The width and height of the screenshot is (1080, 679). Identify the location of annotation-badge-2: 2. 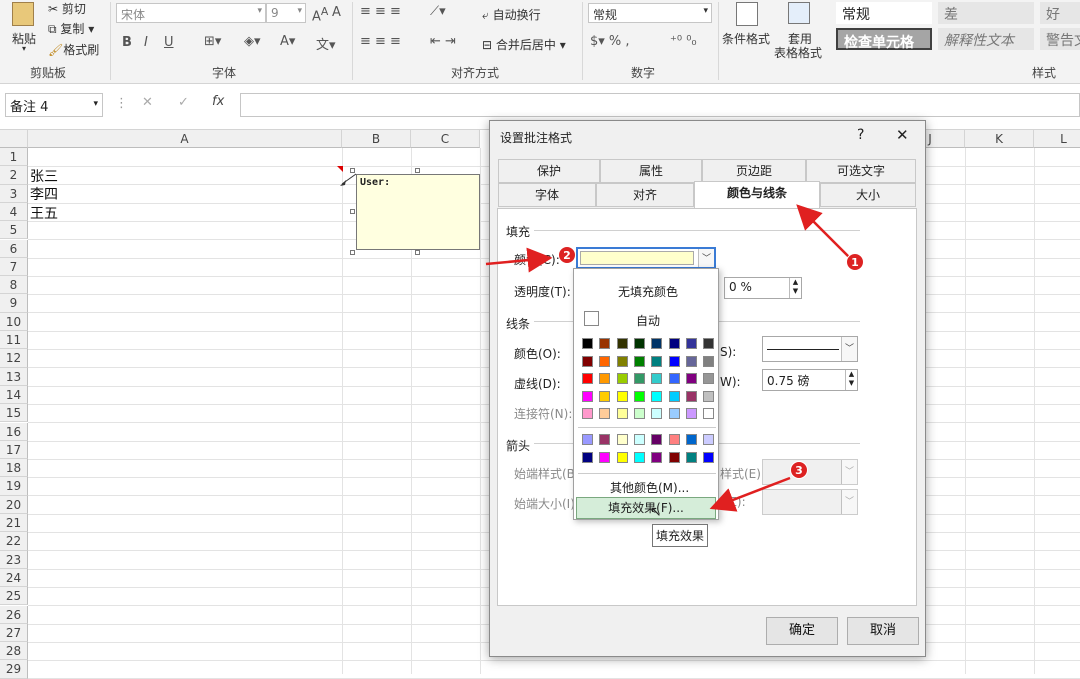
(567, 255).